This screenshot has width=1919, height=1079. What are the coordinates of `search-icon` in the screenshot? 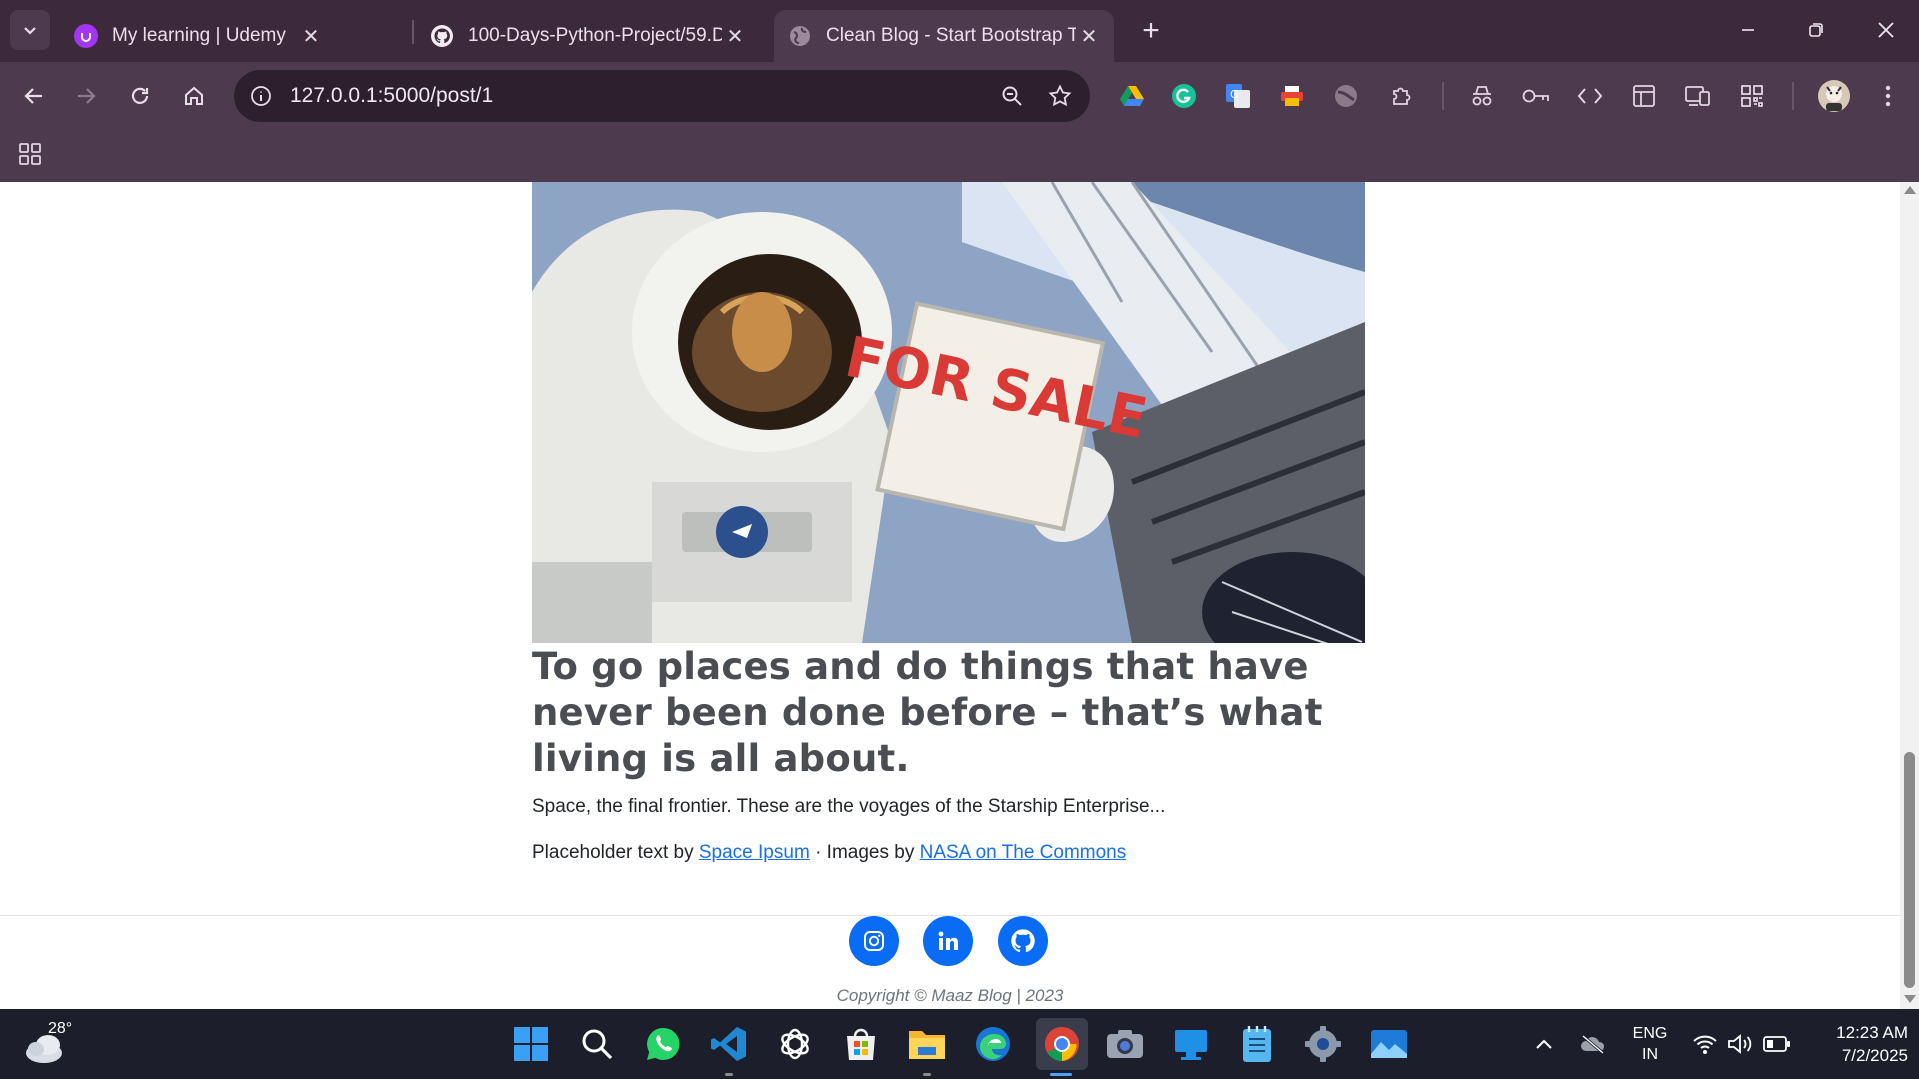 It's located at (597, 1044).